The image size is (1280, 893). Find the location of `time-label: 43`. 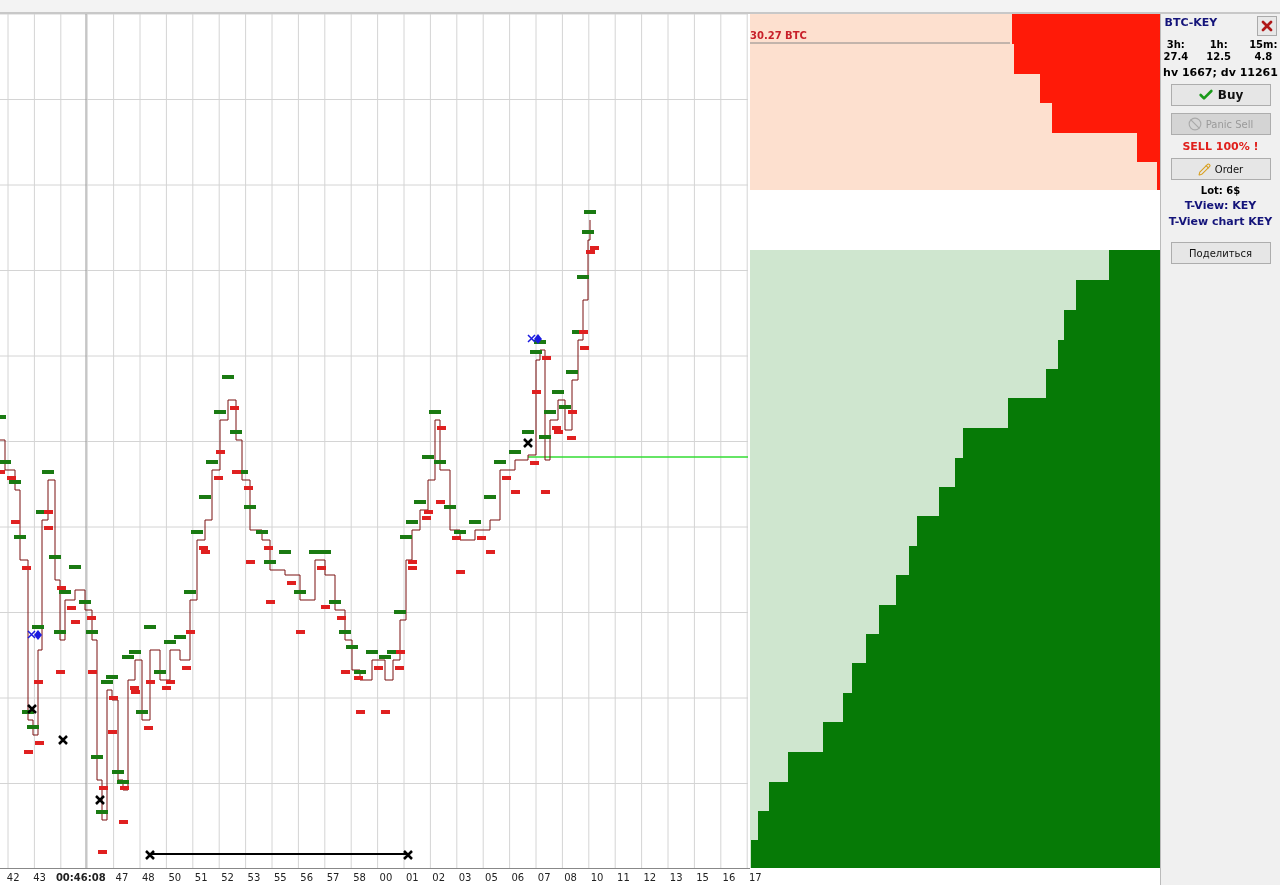

time-label: 43 is located at coordinates (39, 877).